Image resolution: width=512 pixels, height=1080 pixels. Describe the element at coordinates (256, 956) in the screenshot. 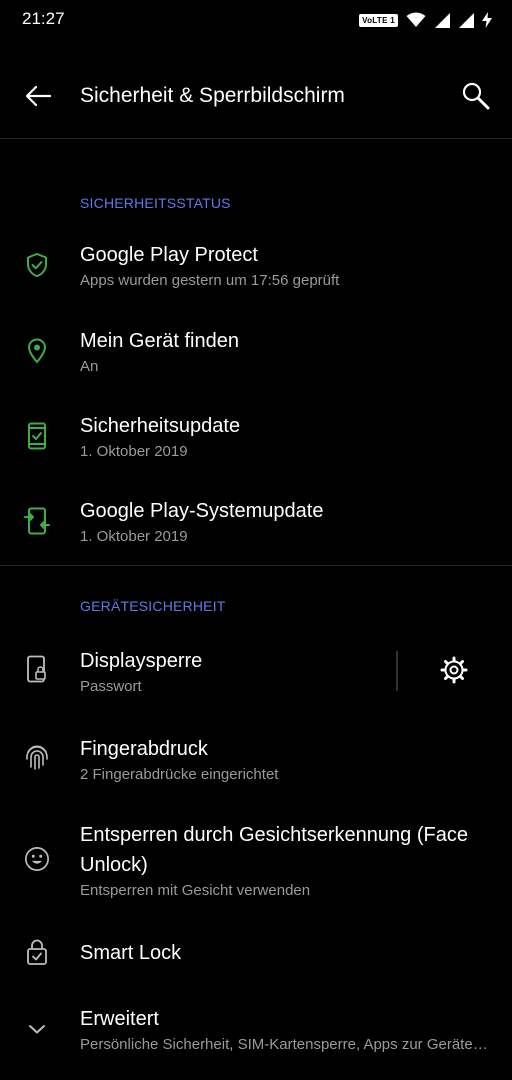

I see `list-item-smart-lock: Smart Lock` at that location.